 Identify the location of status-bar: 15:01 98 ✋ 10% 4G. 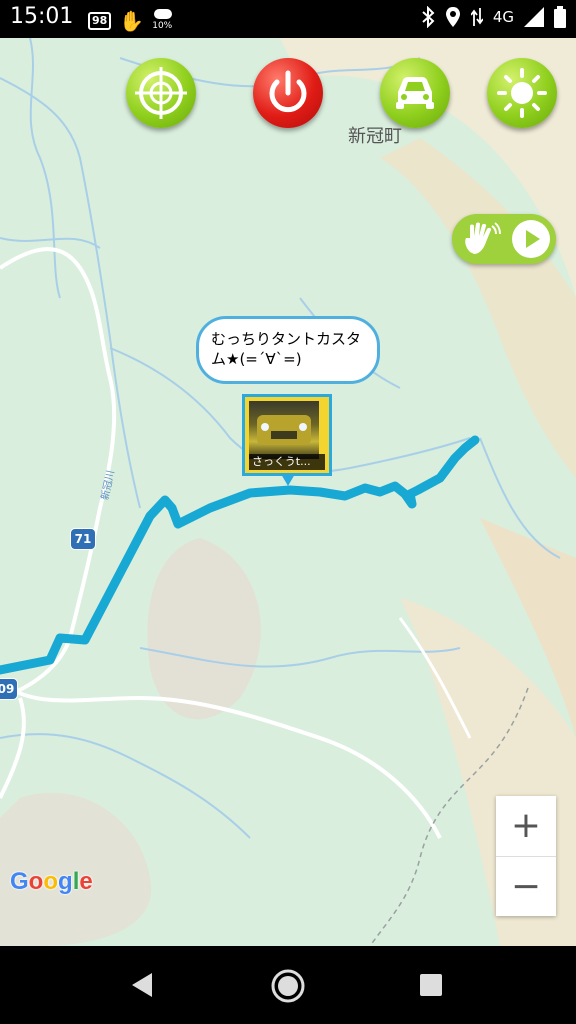
(288, 19).